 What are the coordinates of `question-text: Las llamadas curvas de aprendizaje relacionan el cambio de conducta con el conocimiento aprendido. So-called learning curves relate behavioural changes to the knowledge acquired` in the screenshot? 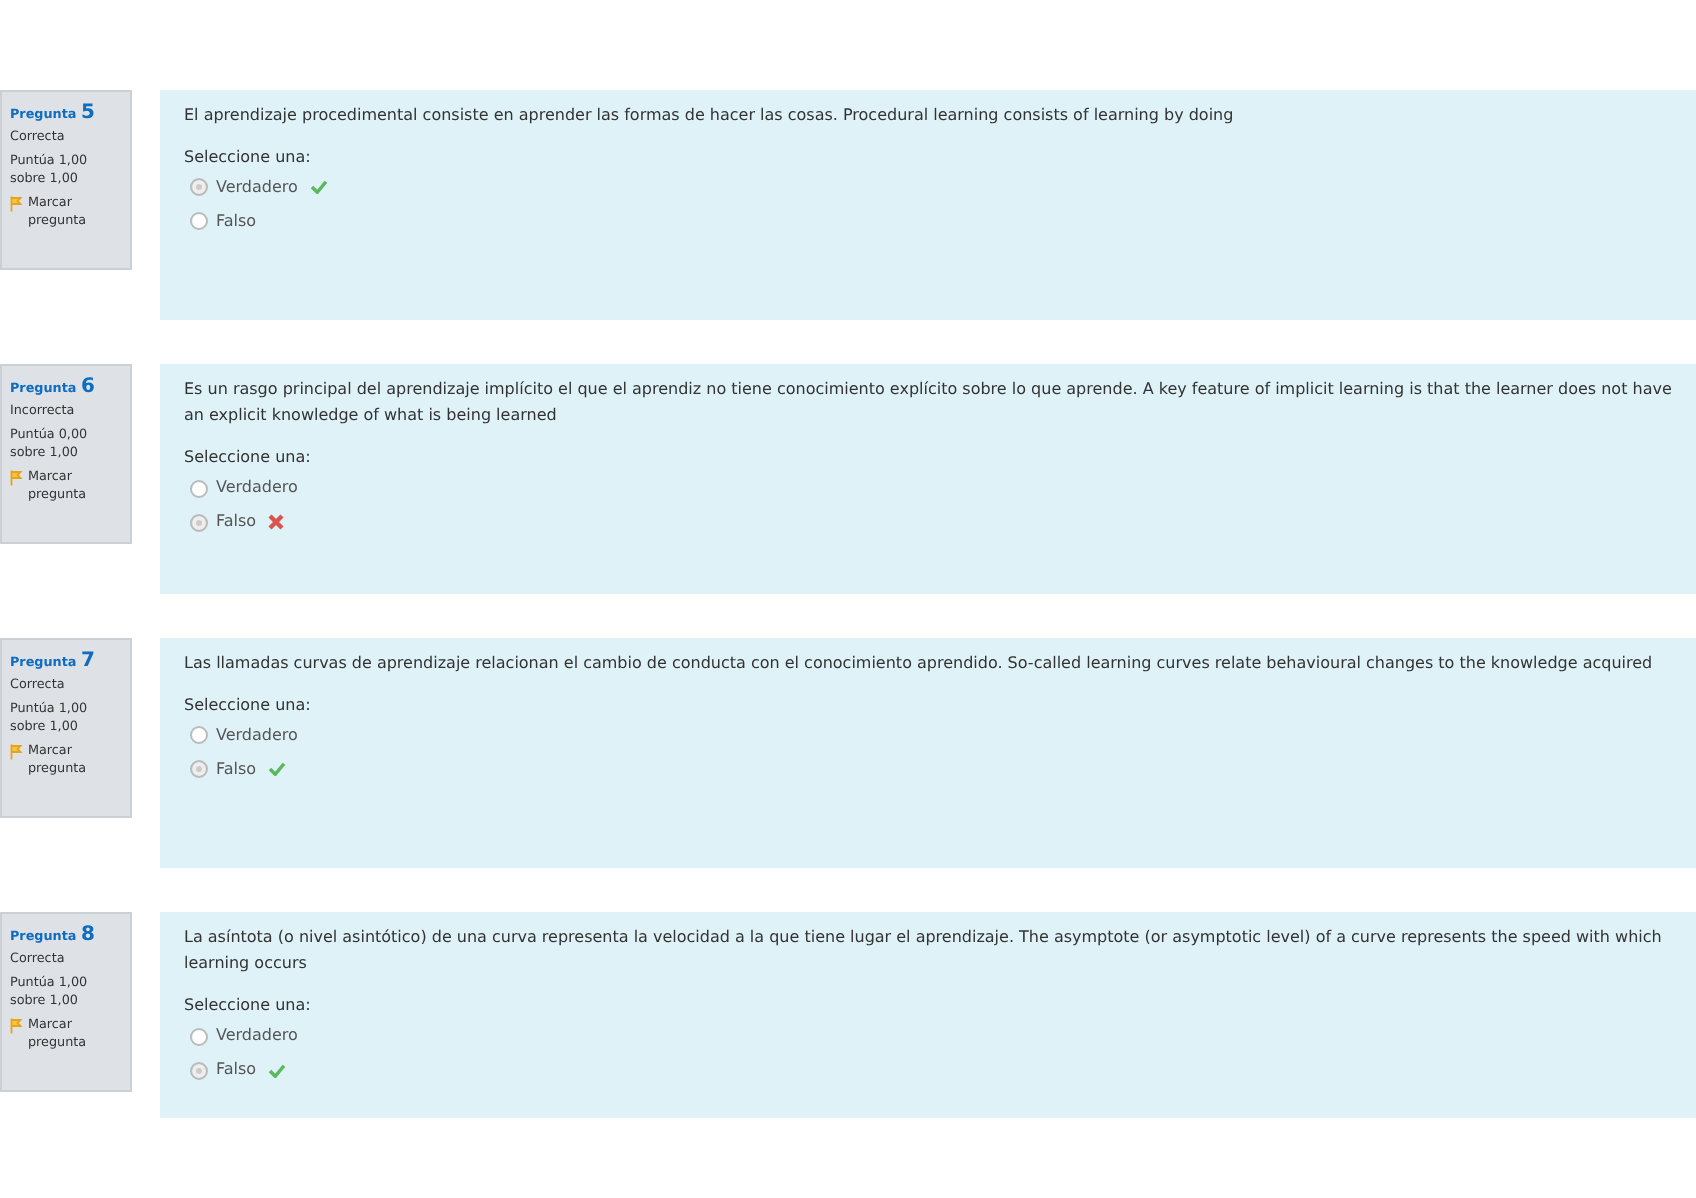 It's located at (919, 664).